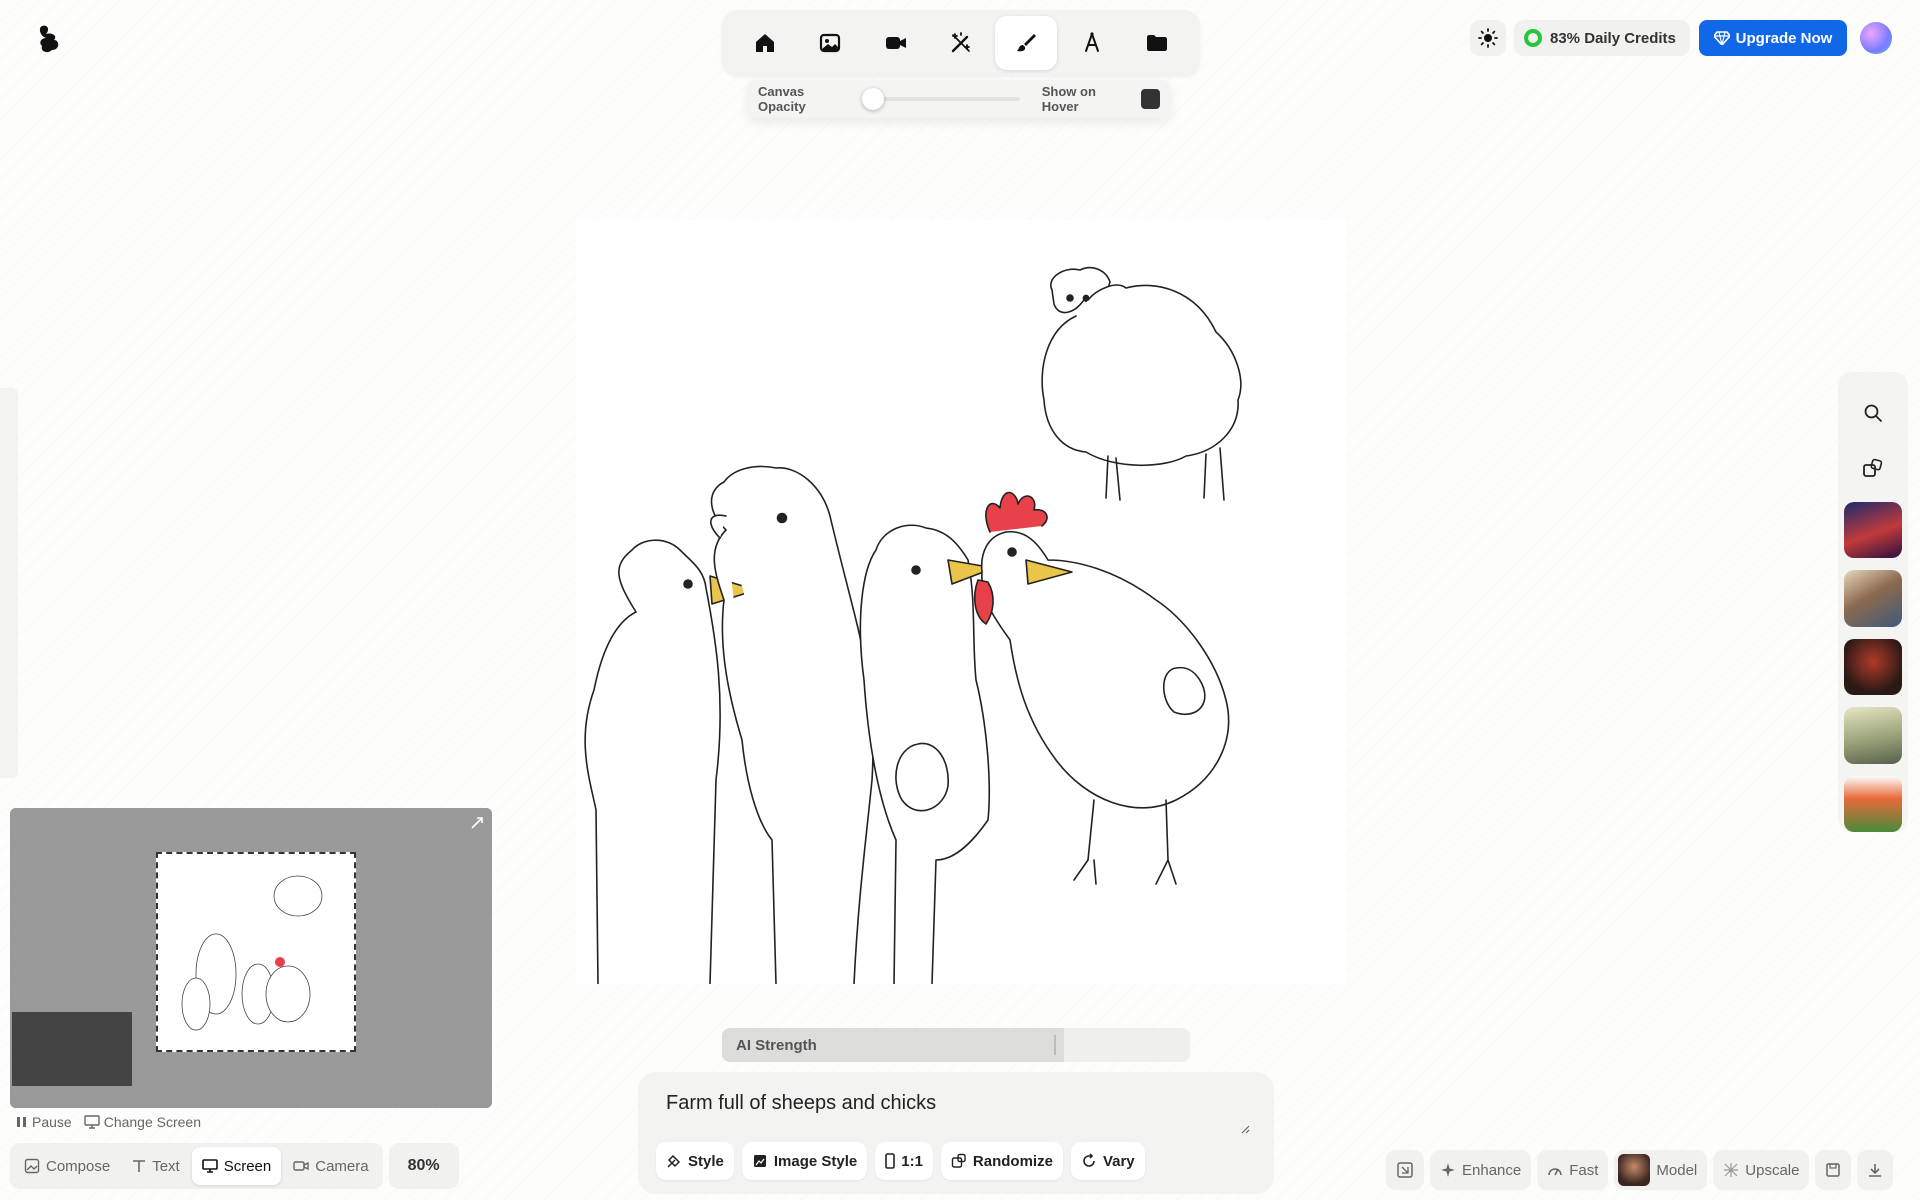 The image size is (1920, 1200). I want to click on user-avatar, so click(1876, 38).